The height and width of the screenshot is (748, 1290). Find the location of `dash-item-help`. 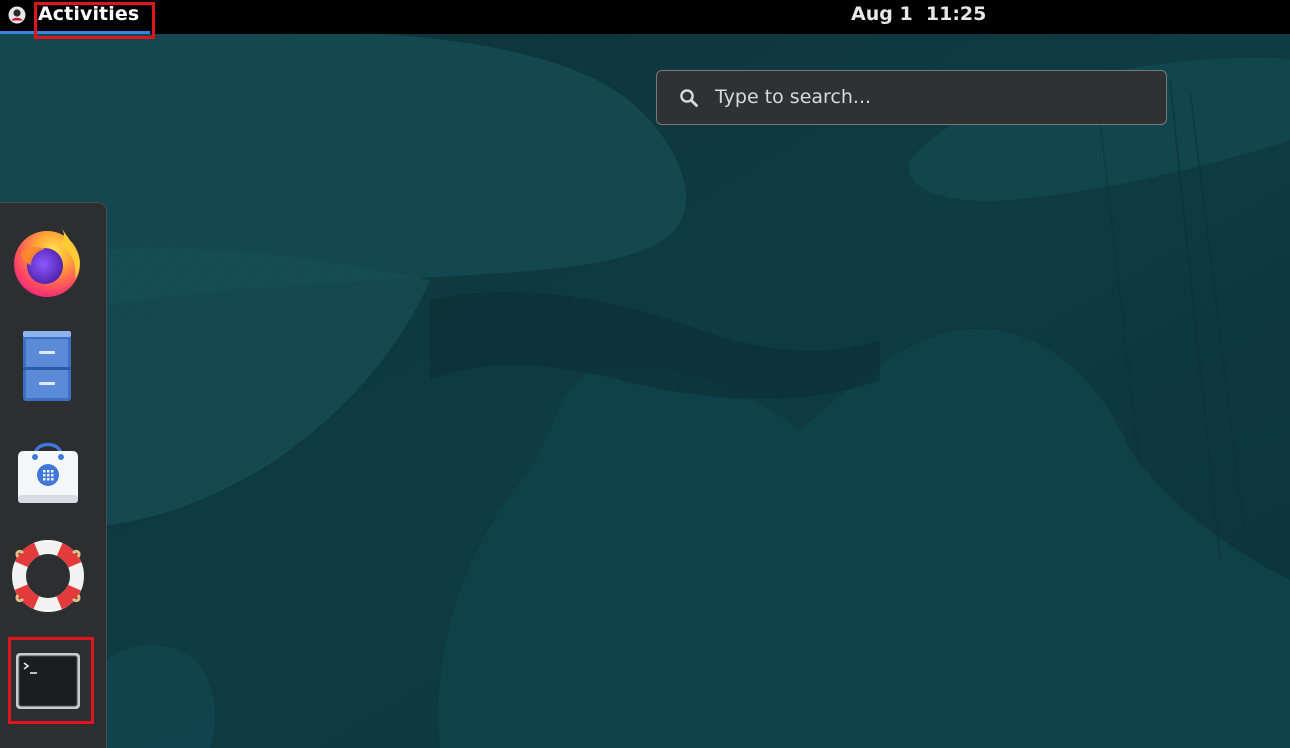

dash-item-help is located at coordinates (48, 576).